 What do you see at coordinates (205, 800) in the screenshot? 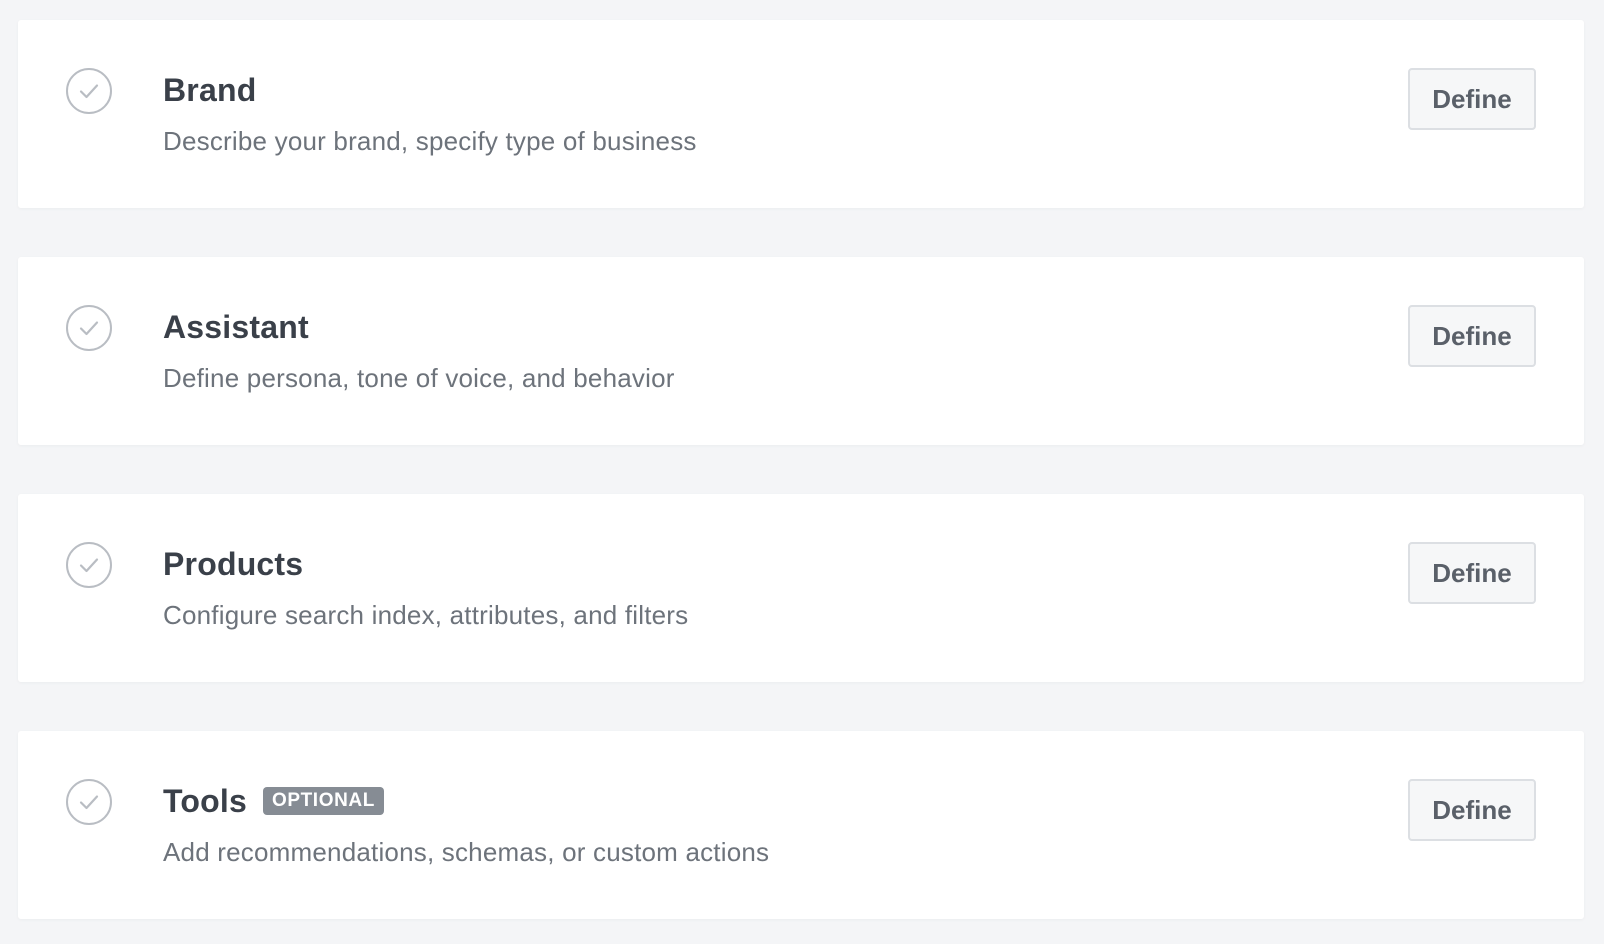
I see `step-title: Tools` at bounding box center [205, 800].